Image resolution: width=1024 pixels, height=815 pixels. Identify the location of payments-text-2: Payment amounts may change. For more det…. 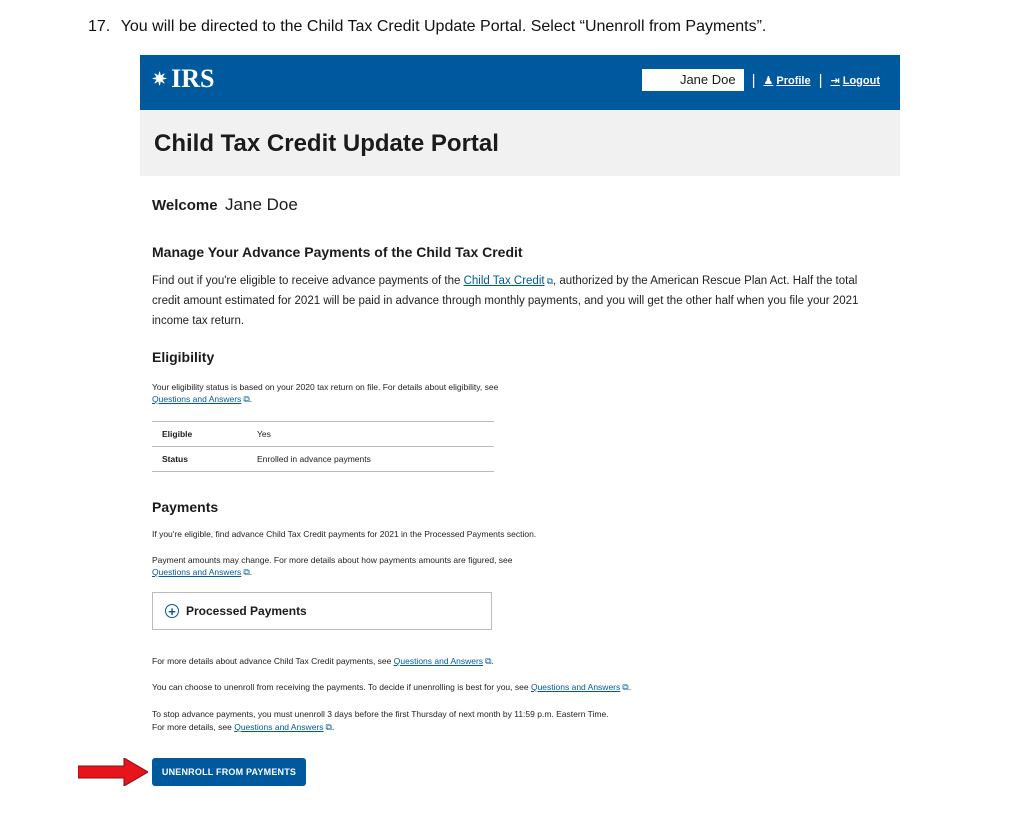
(332, 560).